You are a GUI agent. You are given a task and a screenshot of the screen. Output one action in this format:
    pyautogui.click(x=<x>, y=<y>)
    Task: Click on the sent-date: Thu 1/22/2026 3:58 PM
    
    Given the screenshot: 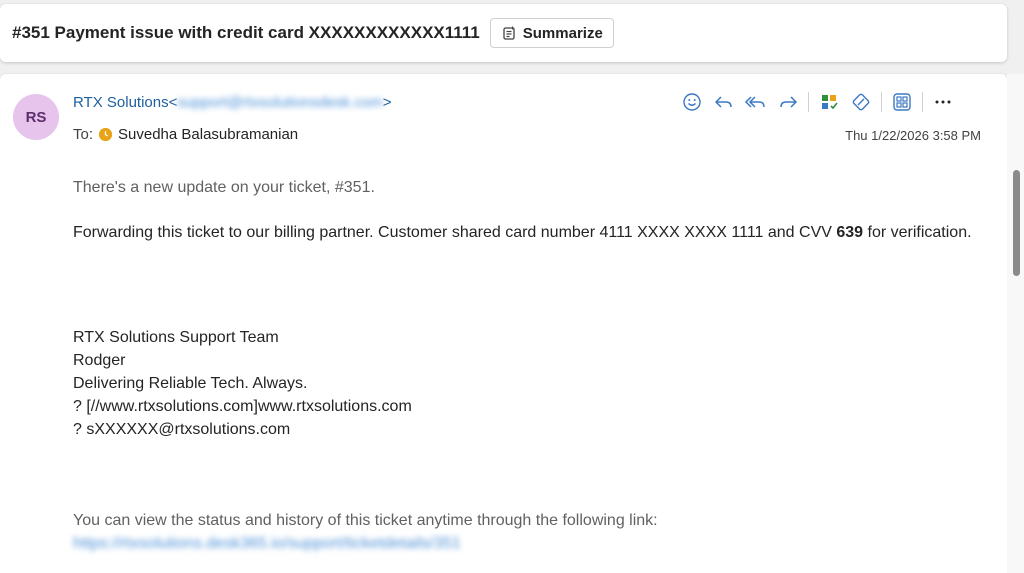 What is the action you would take?
    pyautogui.click(x=913, y=135)
    